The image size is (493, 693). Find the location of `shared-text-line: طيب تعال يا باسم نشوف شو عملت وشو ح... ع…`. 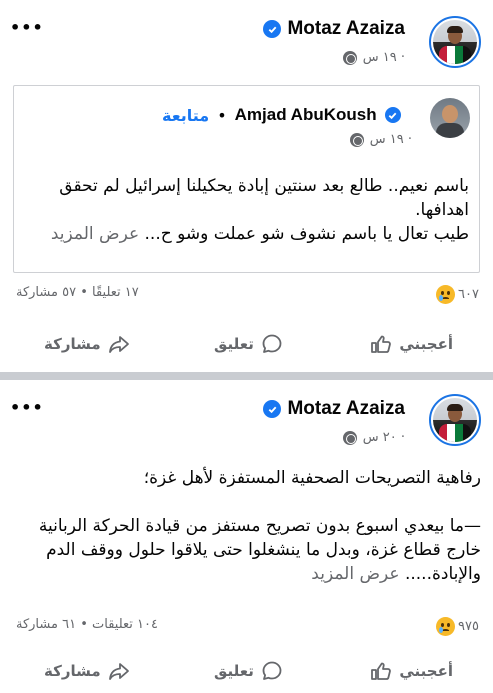

shared-text-line: طيب تعال يا باسم نشوف شو عملت وشو ح... ع… is located at coordinates (260, 234).